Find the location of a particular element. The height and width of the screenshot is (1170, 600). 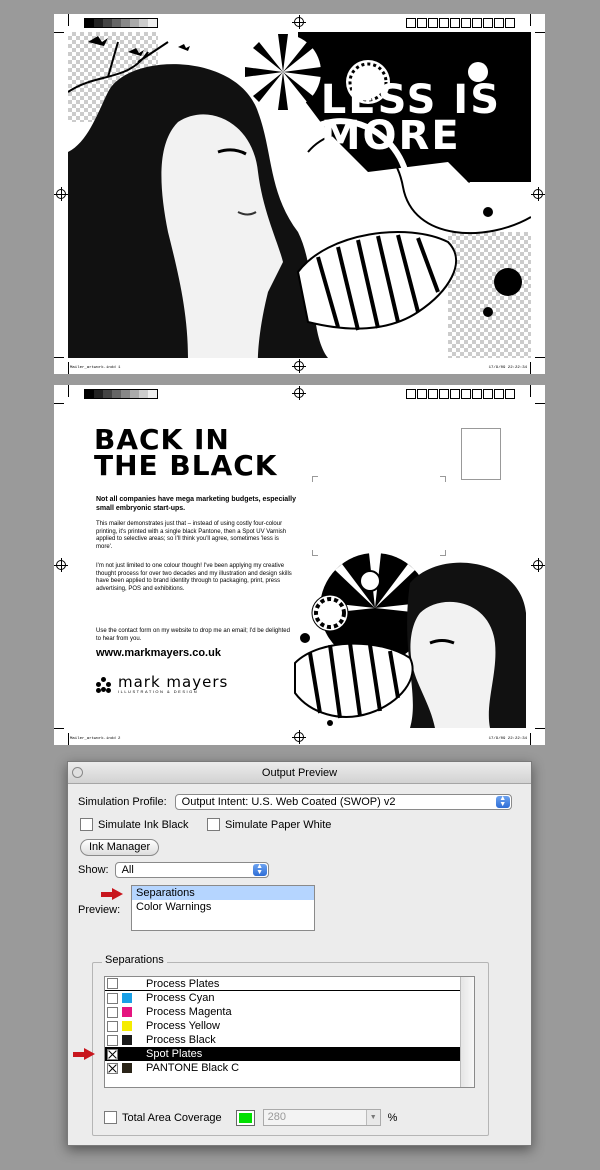

preview-option-separations: Separations is located at coordinates (223, 893).